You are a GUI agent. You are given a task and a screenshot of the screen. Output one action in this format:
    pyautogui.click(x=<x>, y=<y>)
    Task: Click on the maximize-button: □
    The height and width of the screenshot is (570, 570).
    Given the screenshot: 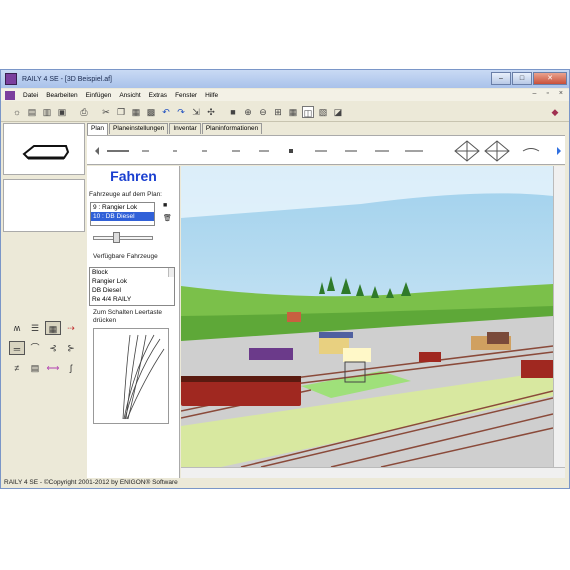 What is the action you would take?
    pyautogui.click(x=522, y=78)
    